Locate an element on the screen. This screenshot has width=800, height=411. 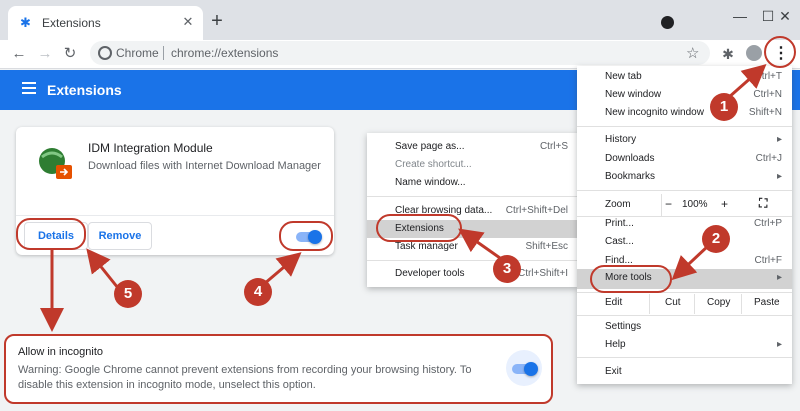
step-badge-5: 5 is located at coordinates (128, 294).